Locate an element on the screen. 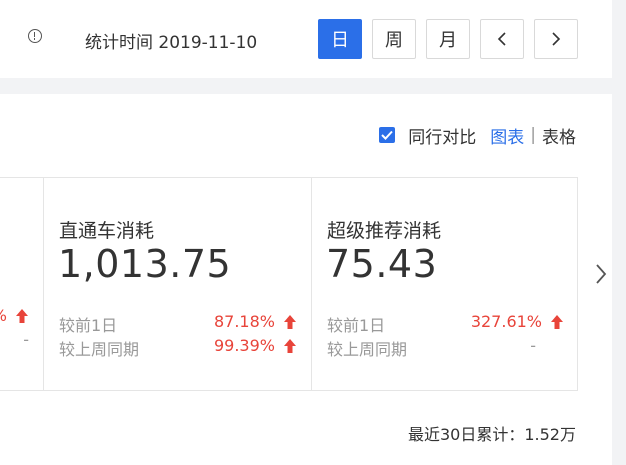 Image resolution: width=626 pixels, height=465 pixels. week-compare-row: - is located at coordinates (14, 341).